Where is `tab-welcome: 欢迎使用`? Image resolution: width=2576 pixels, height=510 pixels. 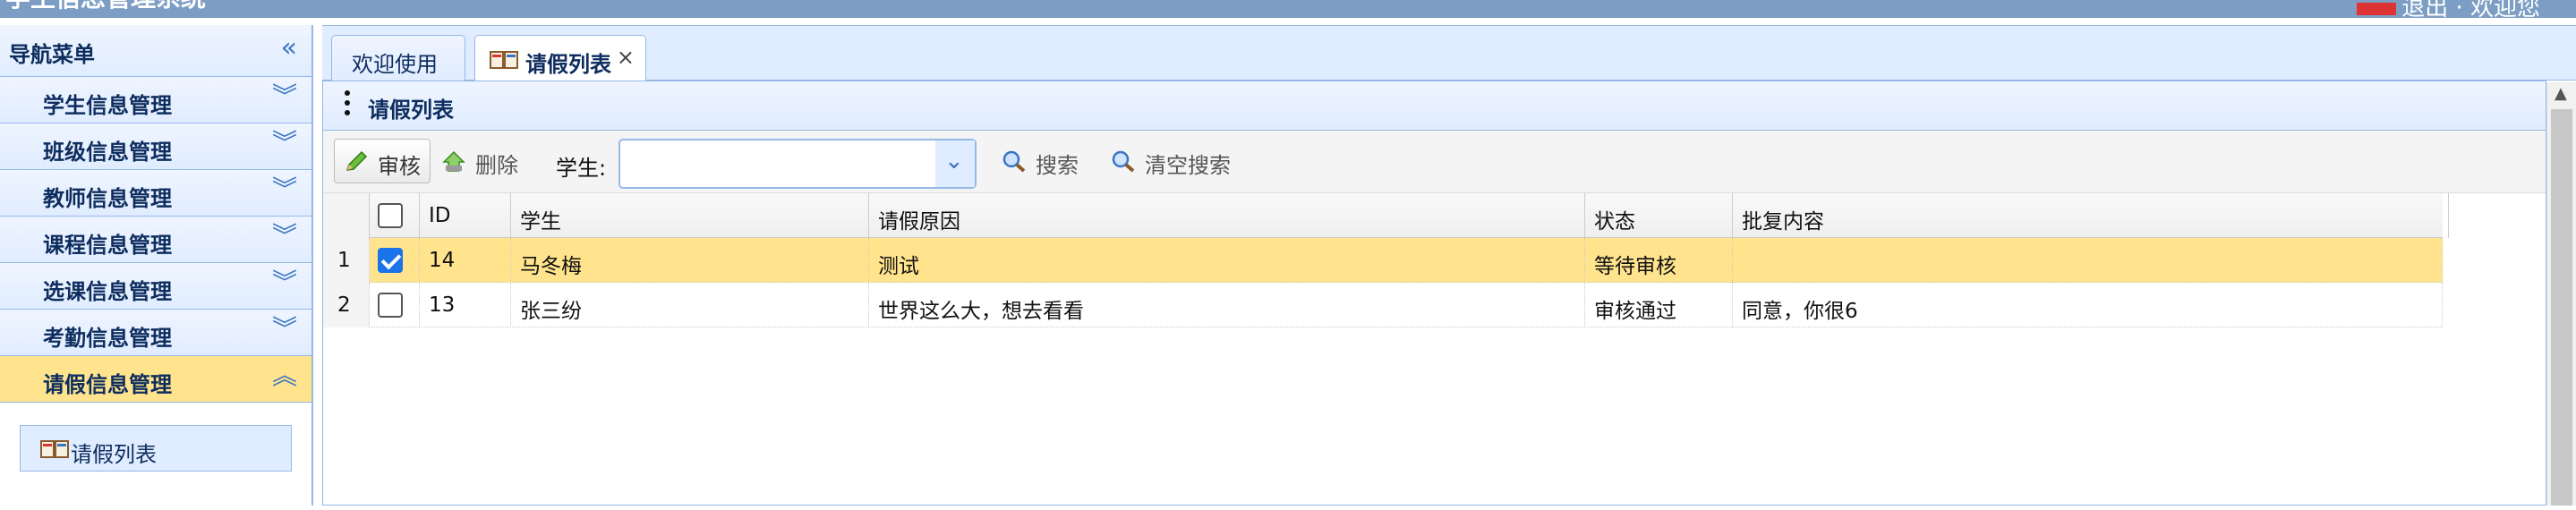
tab-welcome: 欢迎使用 is located at coordinates (398, 58).